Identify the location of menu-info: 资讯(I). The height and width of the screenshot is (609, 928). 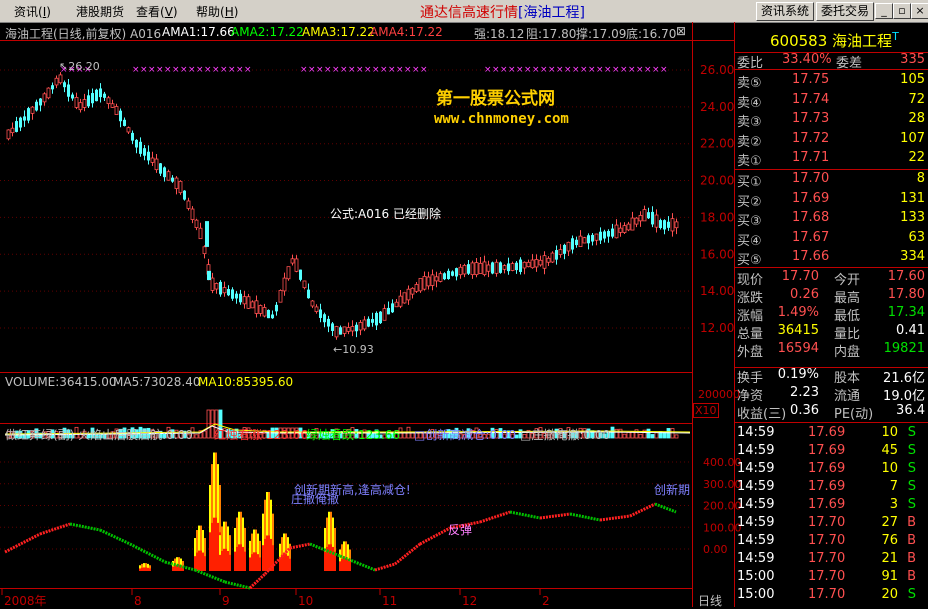
(32, 11).